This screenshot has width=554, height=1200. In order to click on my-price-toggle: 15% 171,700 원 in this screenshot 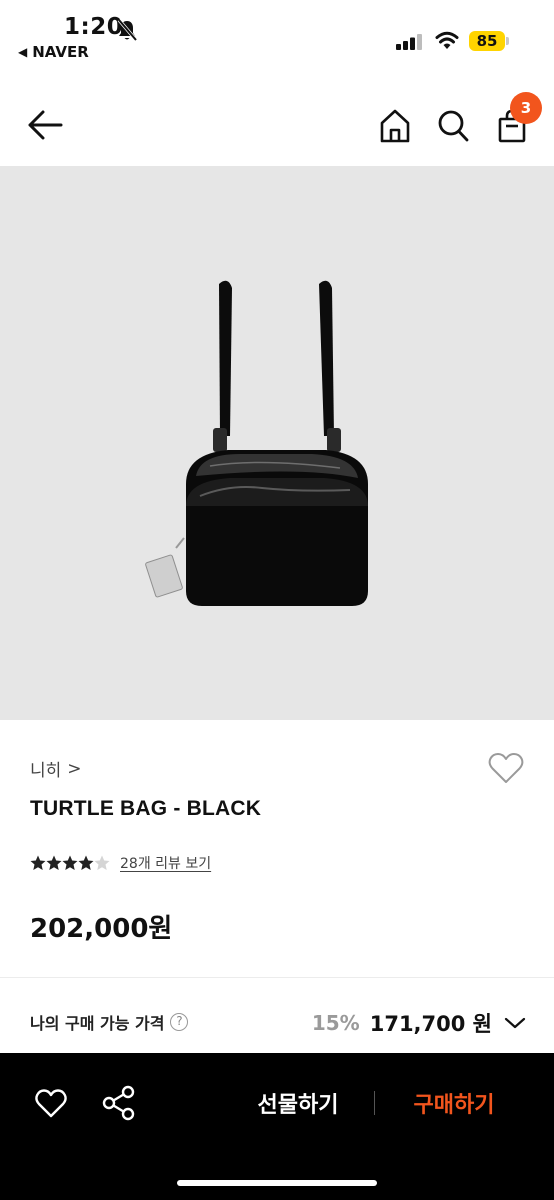, I will do `click(419, 1023)`.